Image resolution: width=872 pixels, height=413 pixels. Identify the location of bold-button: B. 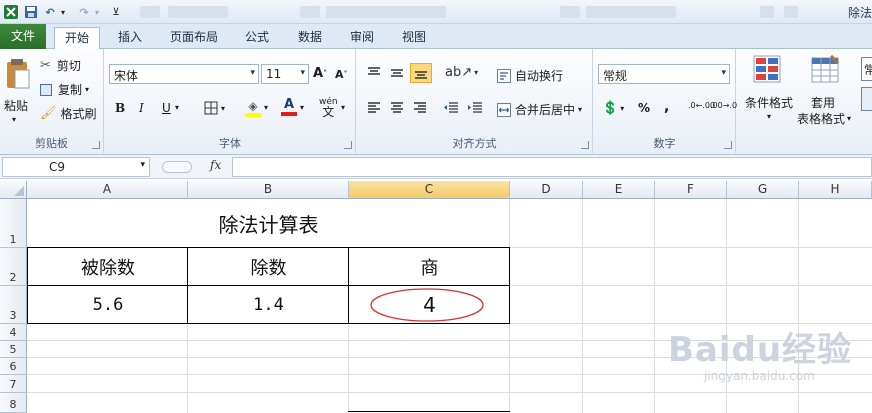
(120, 108).